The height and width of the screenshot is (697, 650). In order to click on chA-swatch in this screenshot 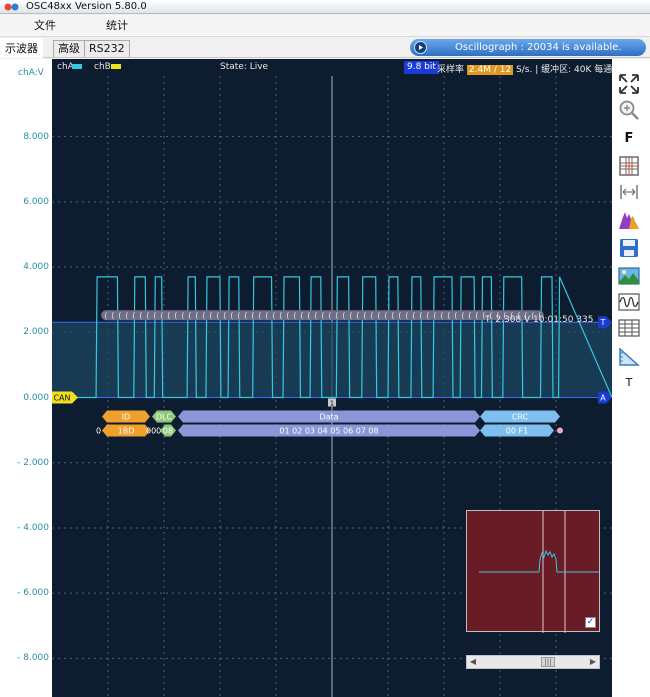, I will do `click(77, 66)`.